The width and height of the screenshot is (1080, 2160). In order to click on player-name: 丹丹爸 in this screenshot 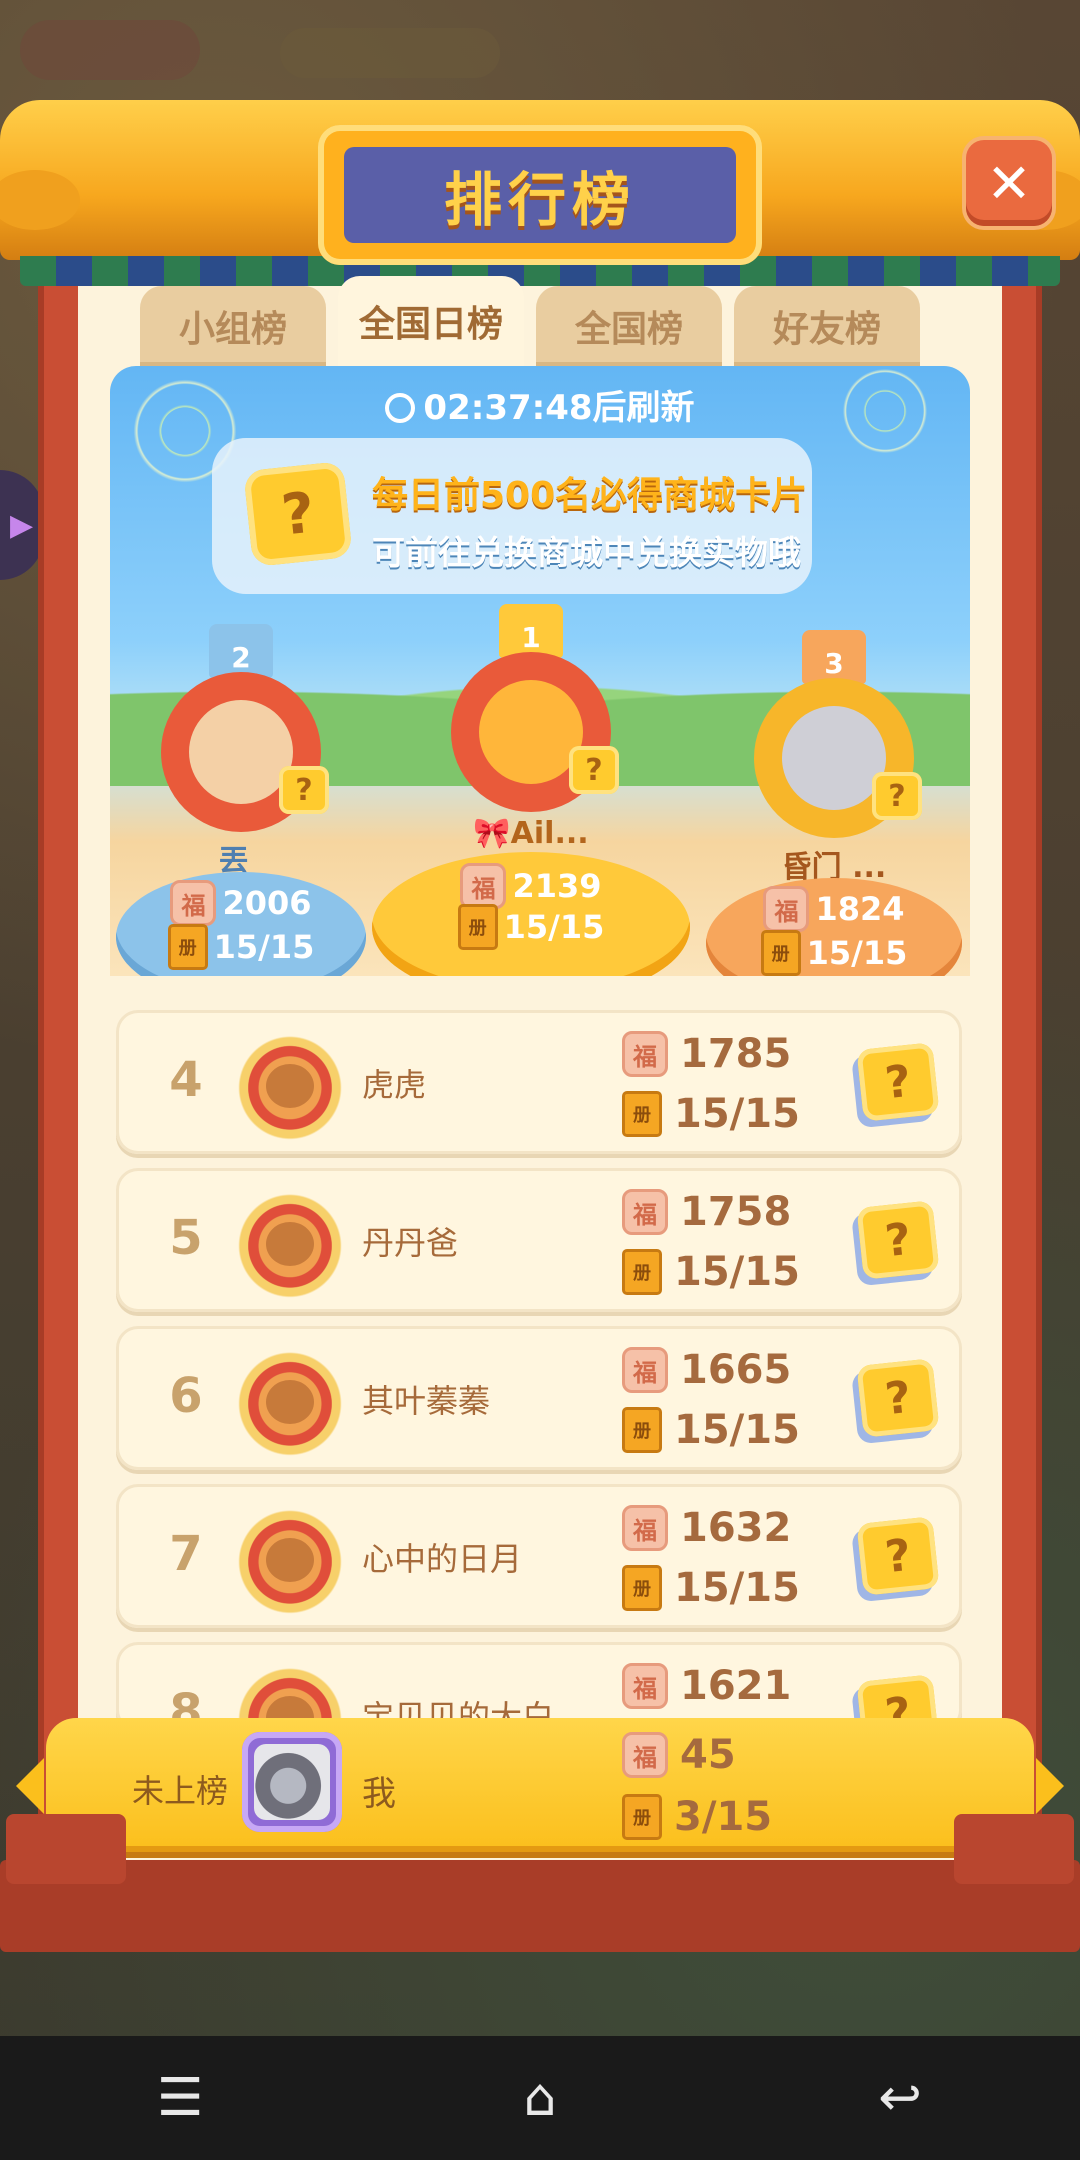, I will do `click(410, 1243)`.